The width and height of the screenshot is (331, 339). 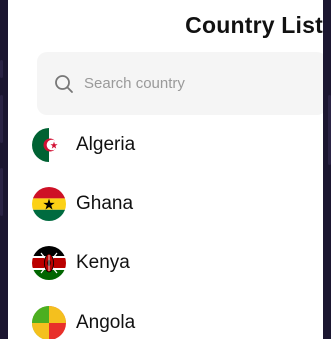 I want to click on country-name: Ghana, so click(x=105, y=203).